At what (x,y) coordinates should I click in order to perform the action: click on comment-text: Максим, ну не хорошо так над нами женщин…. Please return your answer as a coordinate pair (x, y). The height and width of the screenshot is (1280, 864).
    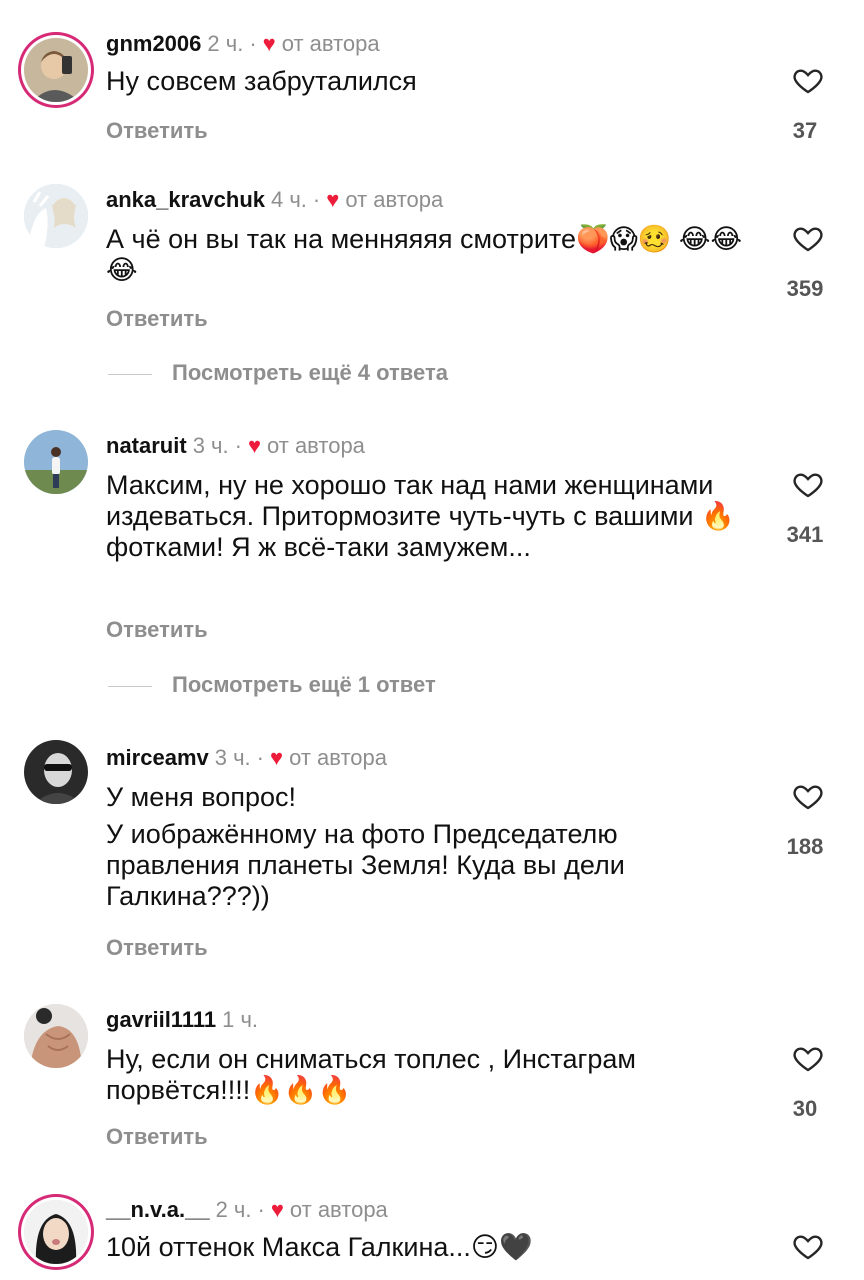
    Looking at the image, I should click on (425, 519).